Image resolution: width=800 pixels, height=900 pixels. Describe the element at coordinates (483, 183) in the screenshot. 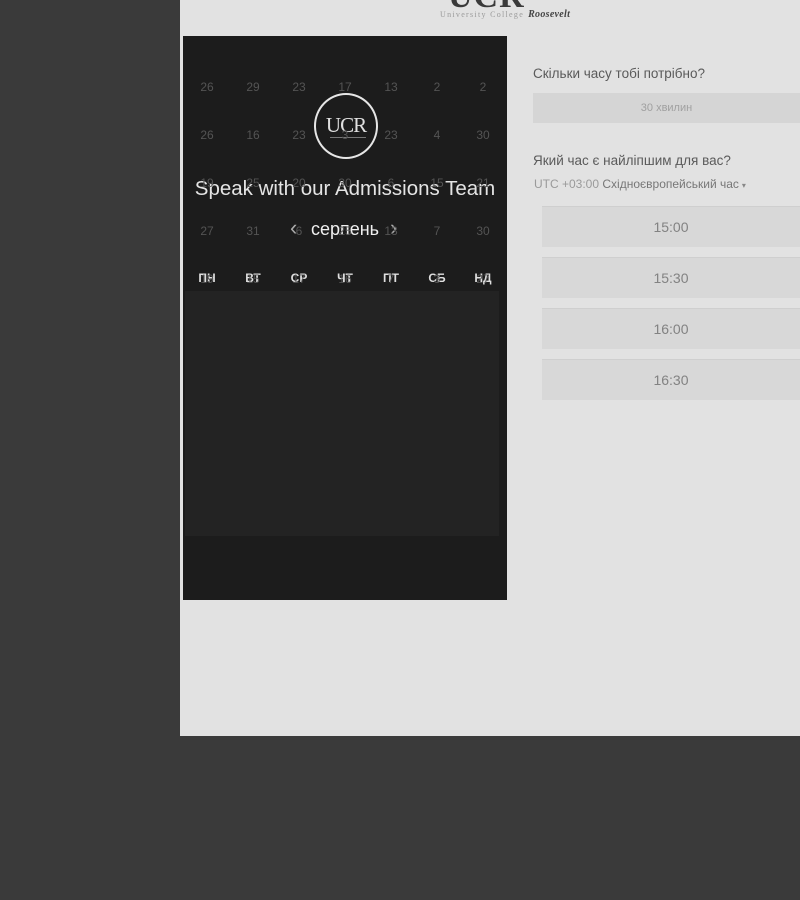

I see `calendar-day: 21` at that location.